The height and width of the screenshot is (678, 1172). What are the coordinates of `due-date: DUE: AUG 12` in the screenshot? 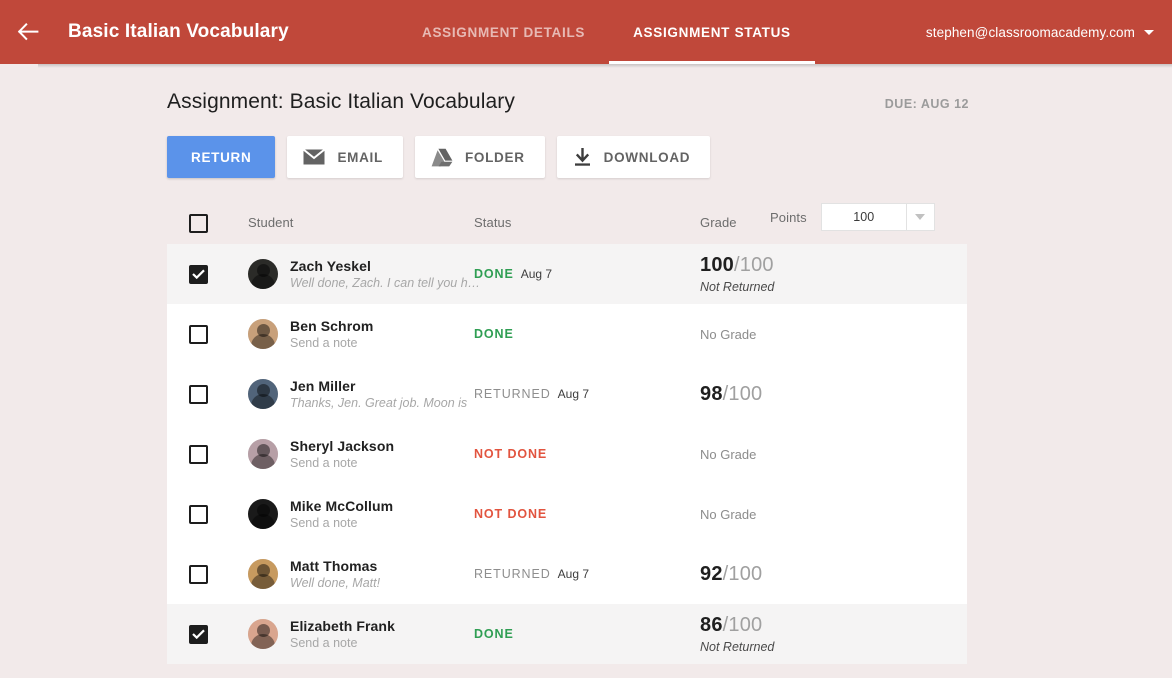 It's located at (926, 104).